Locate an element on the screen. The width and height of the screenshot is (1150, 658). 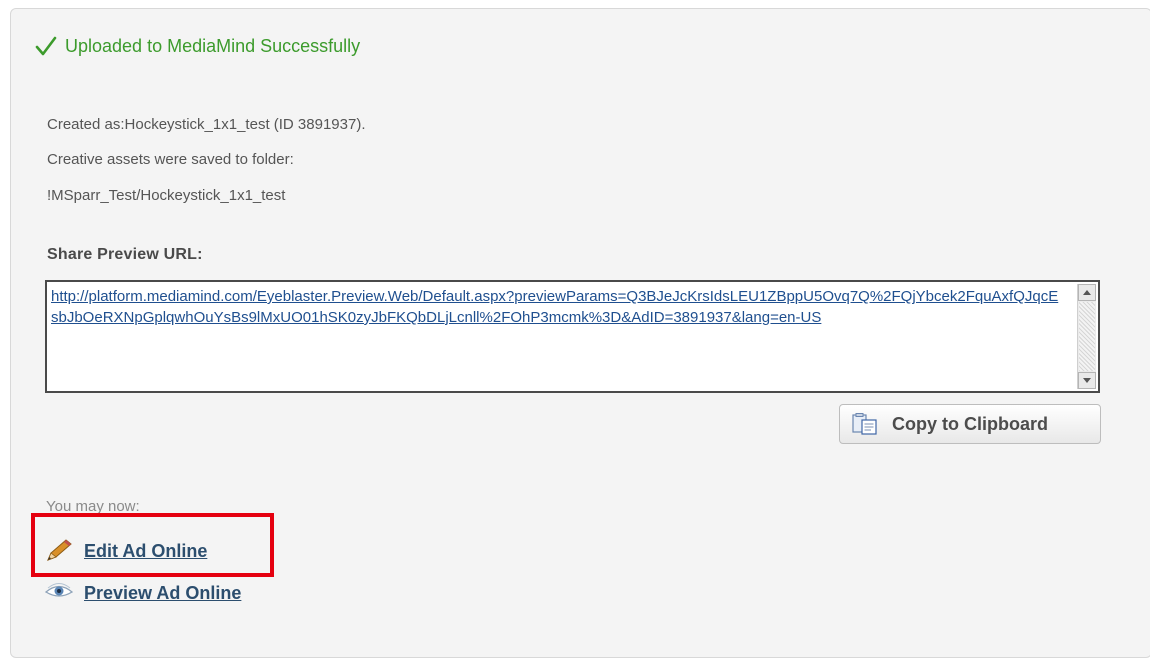
url-scrollbar is located at coordinates (1086, 336).